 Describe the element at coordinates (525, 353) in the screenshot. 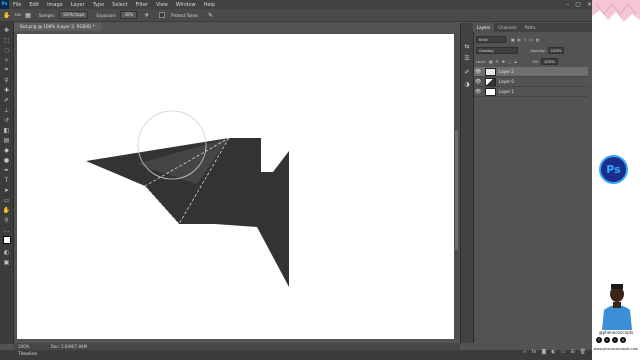

I see `link-icon: ∞` at that location.